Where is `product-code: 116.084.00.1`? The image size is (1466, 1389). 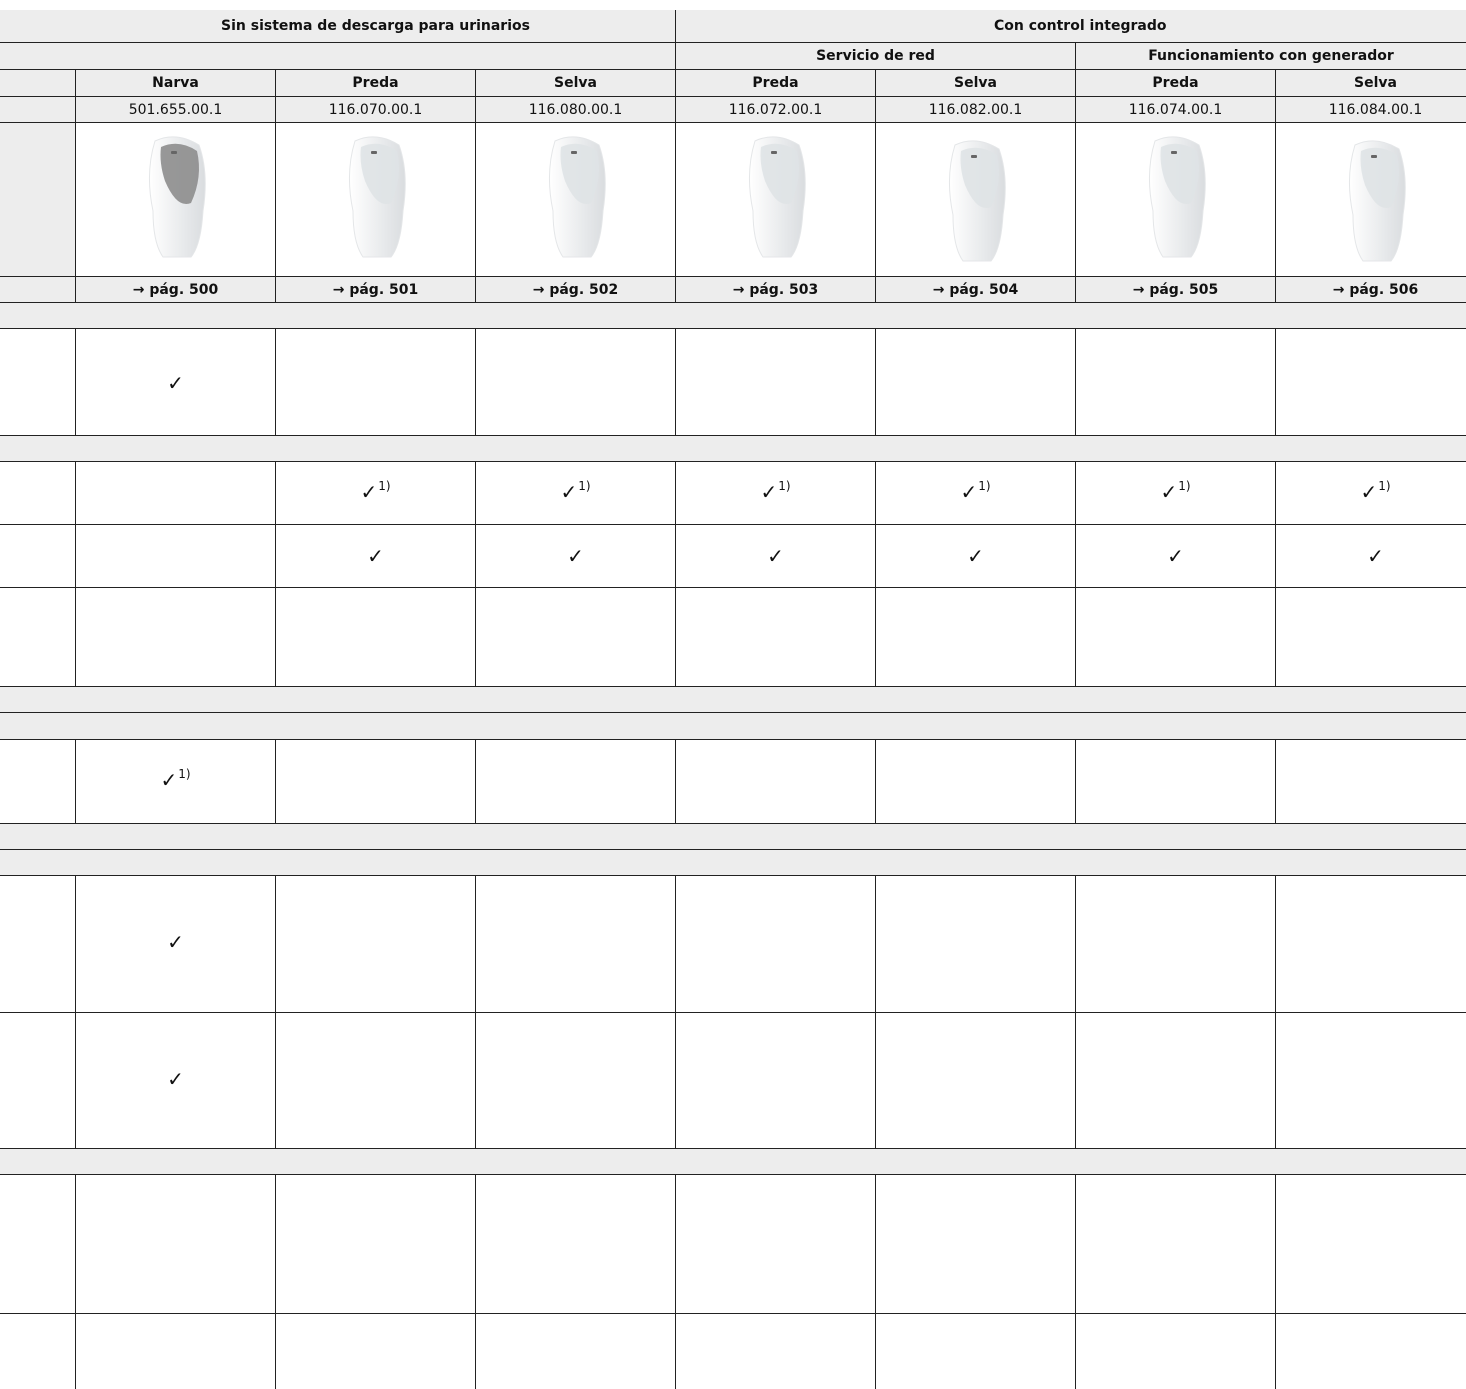
product-code: 116.084.00.1 is located at coordinates (1375, 109).